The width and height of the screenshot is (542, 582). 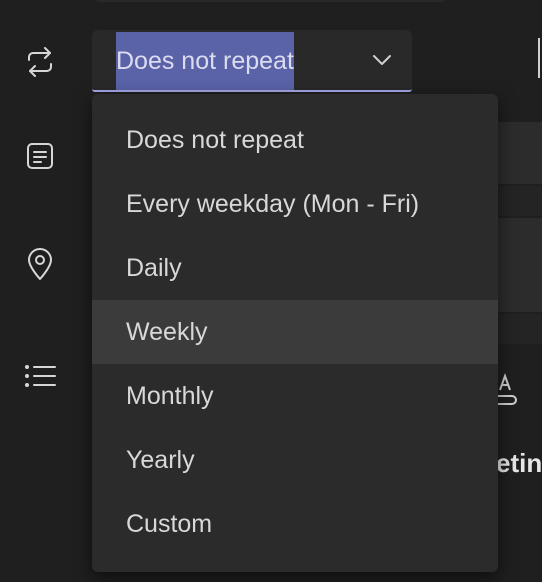 What do you see at coordinates (40, 156) in the screenshot?
I see `notes-icon` at bounding box center [40, 156].